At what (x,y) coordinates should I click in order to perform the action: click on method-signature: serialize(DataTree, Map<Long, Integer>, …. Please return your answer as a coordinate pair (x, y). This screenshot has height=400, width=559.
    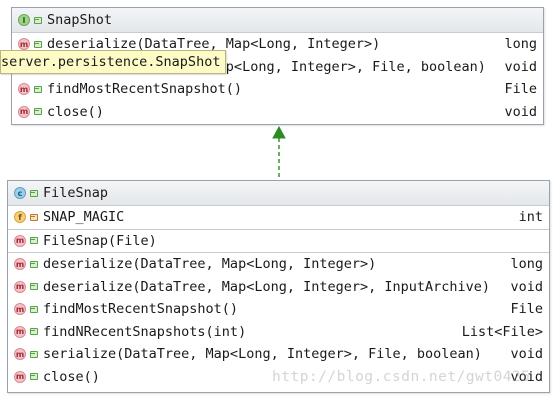
    Looking at the image, I should click on (262, 354).